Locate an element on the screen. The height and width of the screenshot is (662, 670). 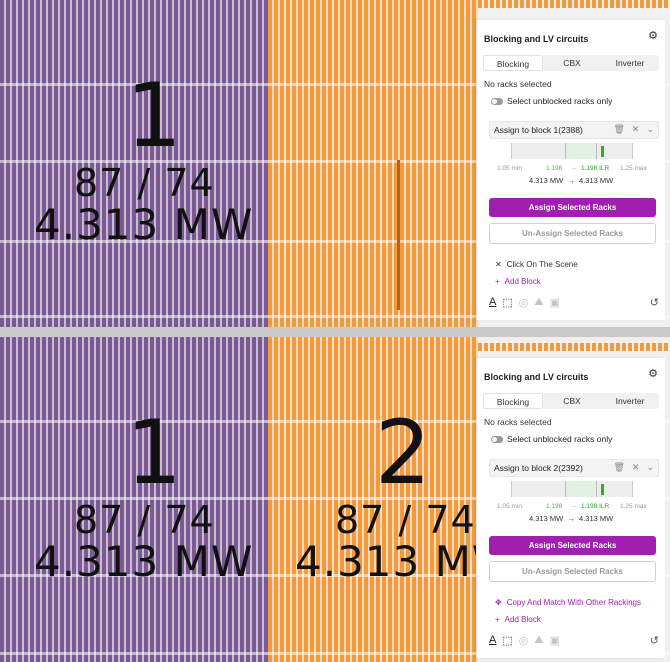
ilr-max: 1.25 max is located at coordinates (633, 506).